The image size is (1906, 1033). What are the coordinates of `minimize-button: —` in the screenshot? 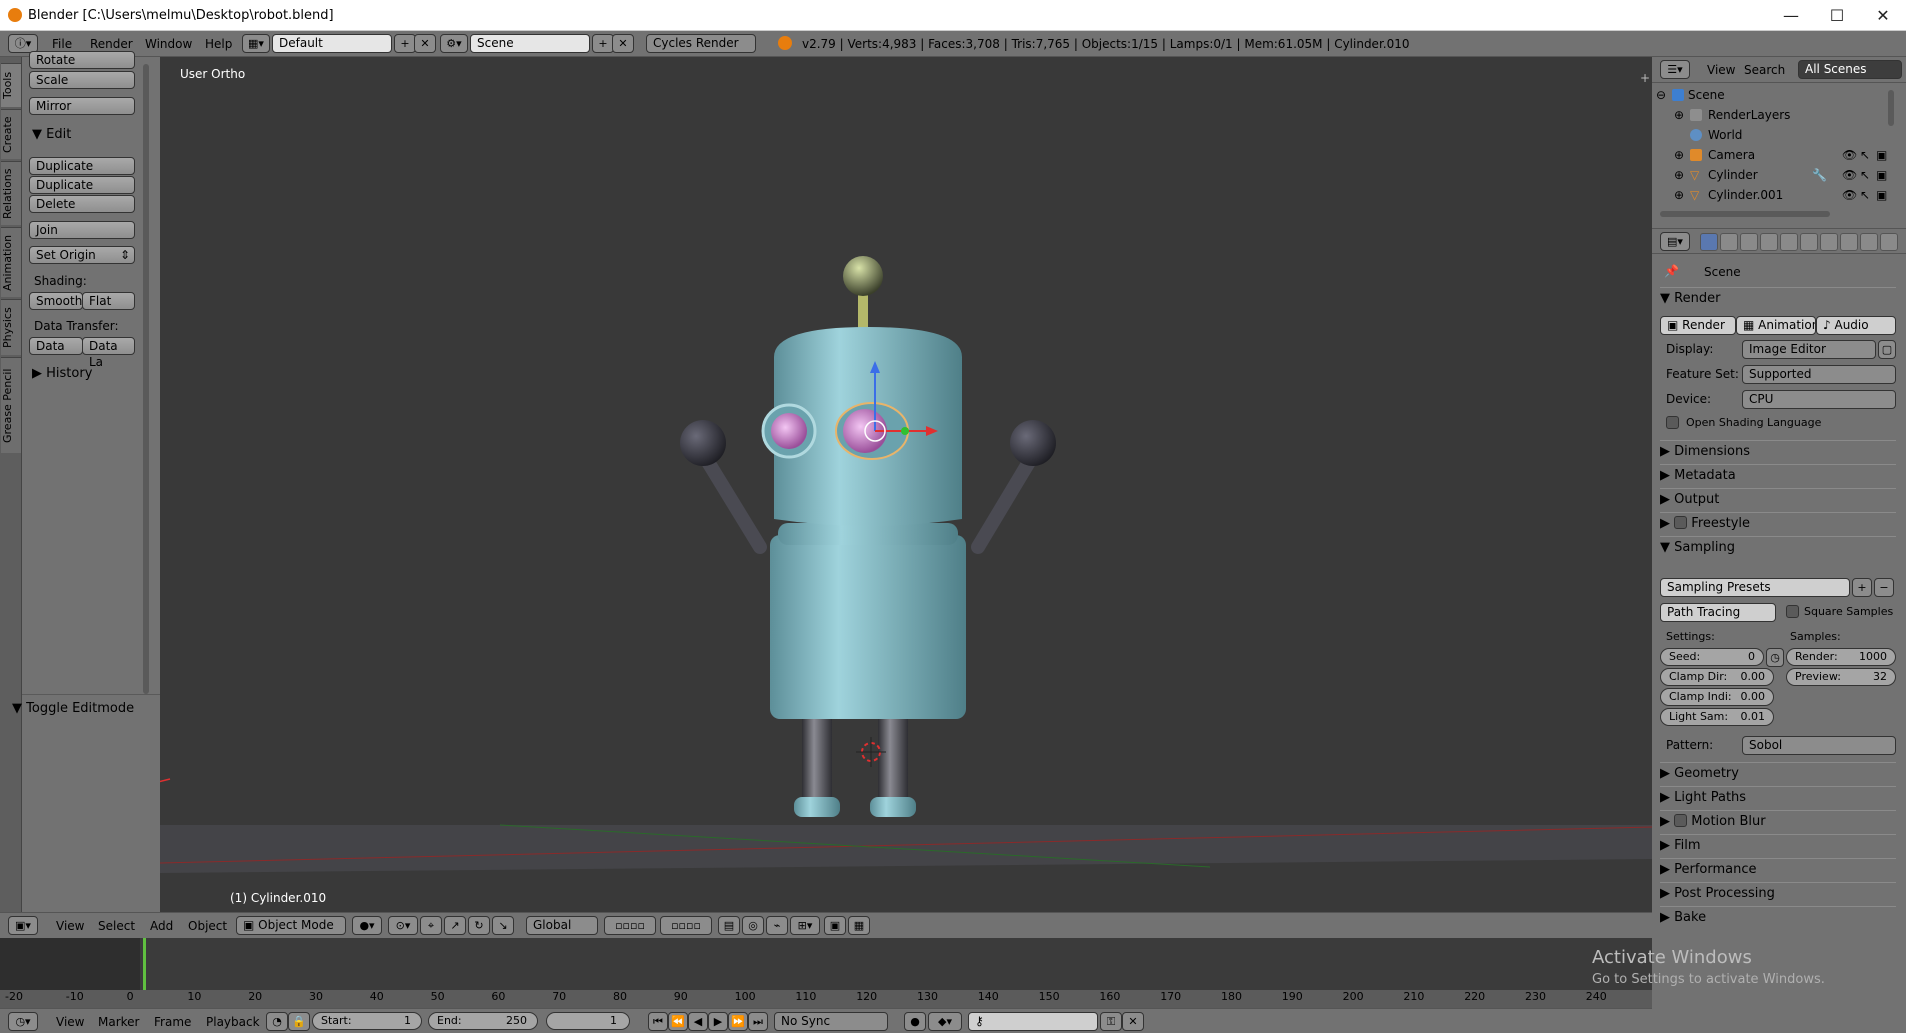 It's located at (1791, 15).